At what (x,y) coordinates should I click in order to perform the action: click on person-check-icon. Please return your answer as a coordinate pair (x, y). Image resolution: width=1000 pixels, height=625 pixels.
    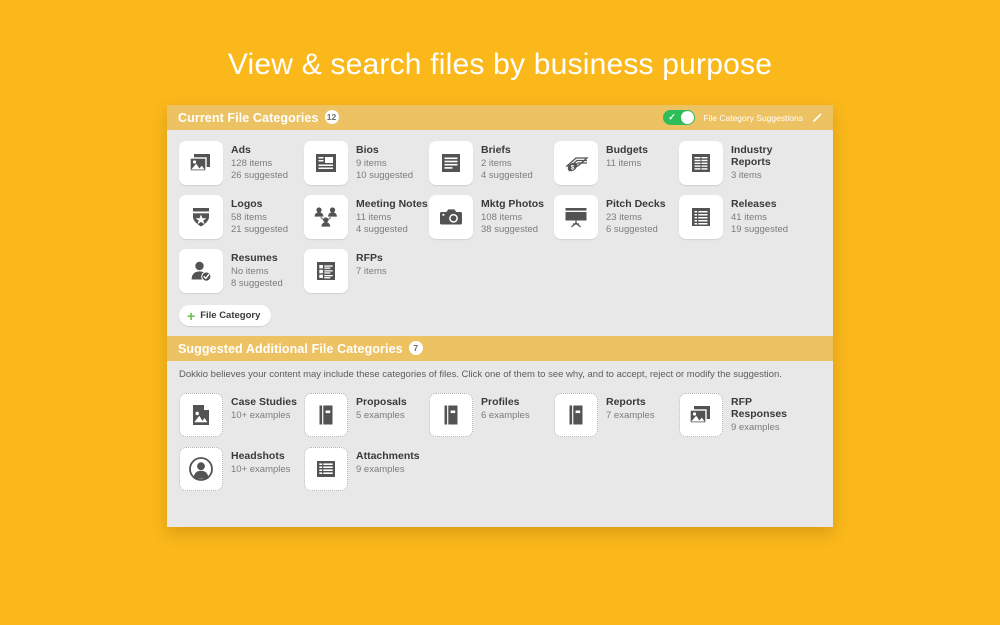
    Looking at the image, I should click on (201, 271).